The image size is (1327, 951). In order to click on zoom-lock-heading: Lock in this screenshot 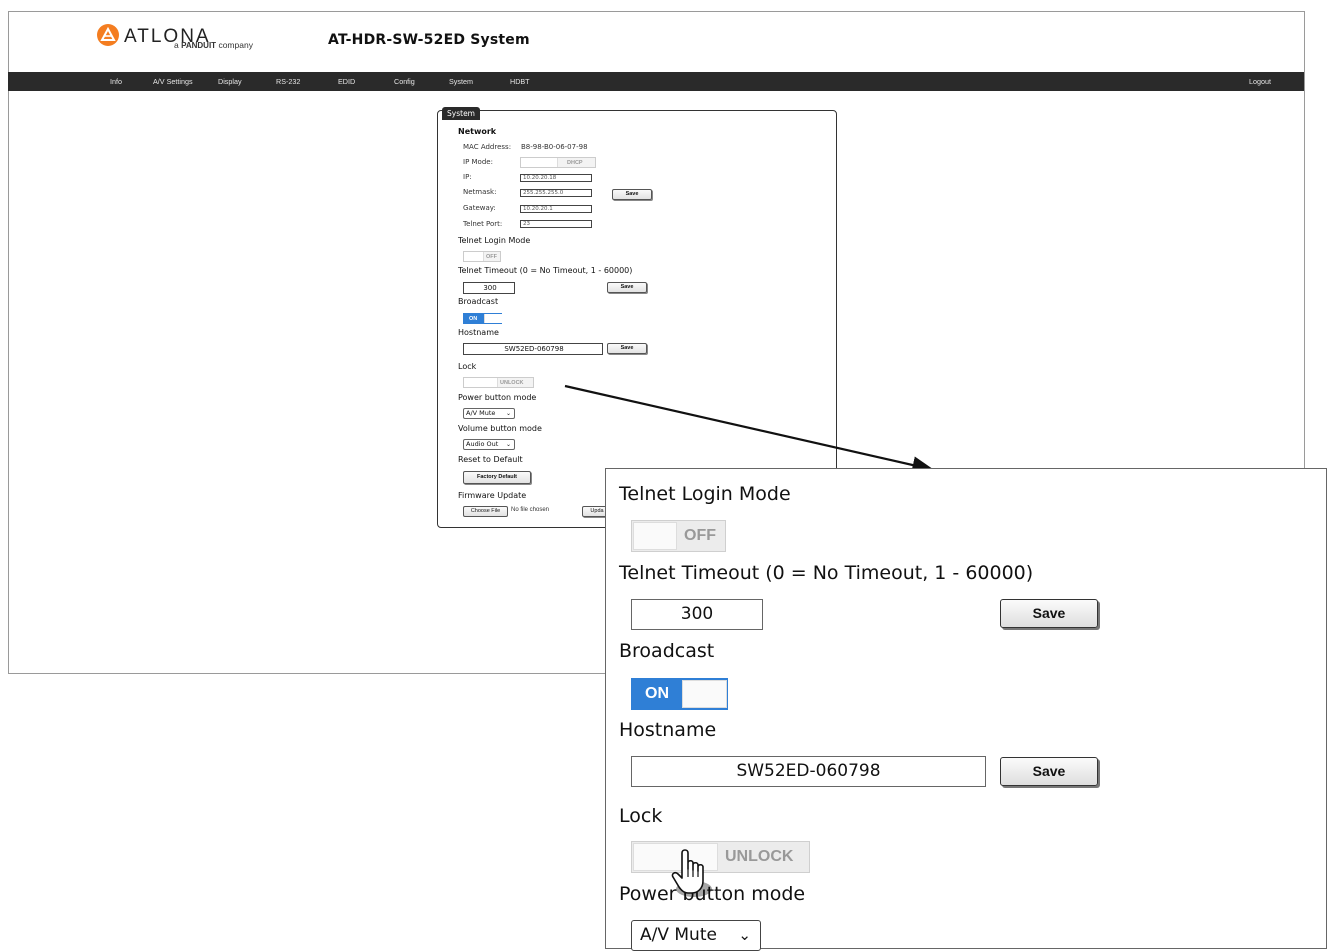, I will do `click(641, 816)`.